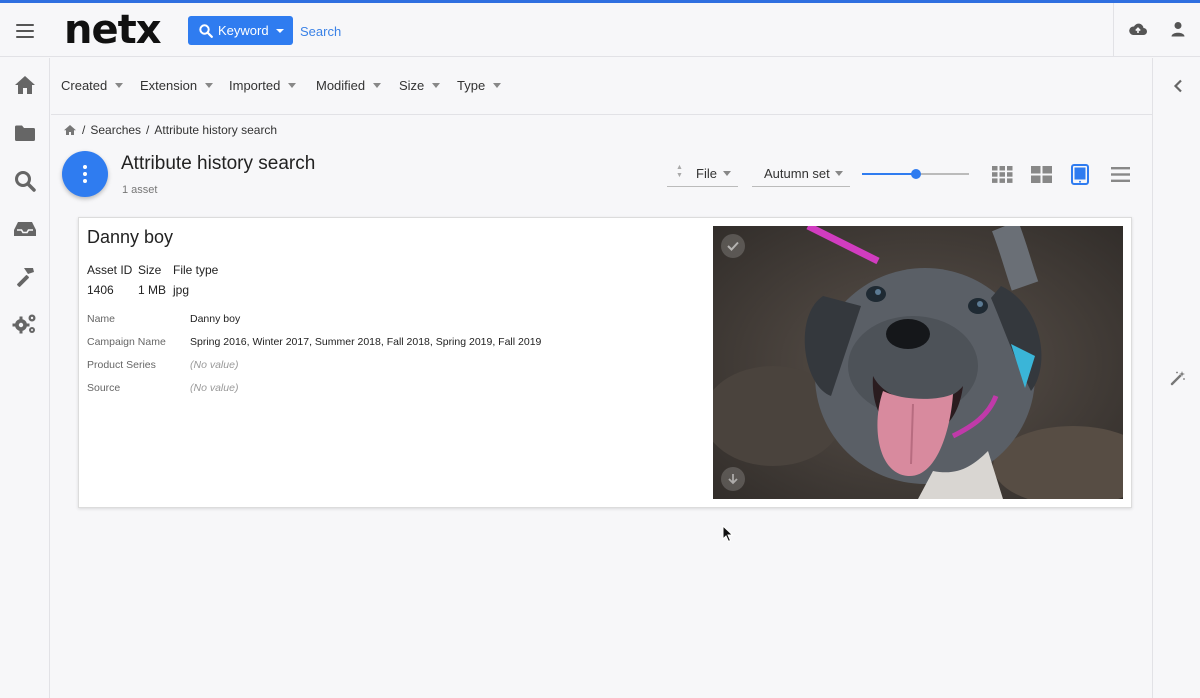 The width and height of the screenshot is (1200, 698). I want to click on page-title: Attribute history search, so click(218, 163).